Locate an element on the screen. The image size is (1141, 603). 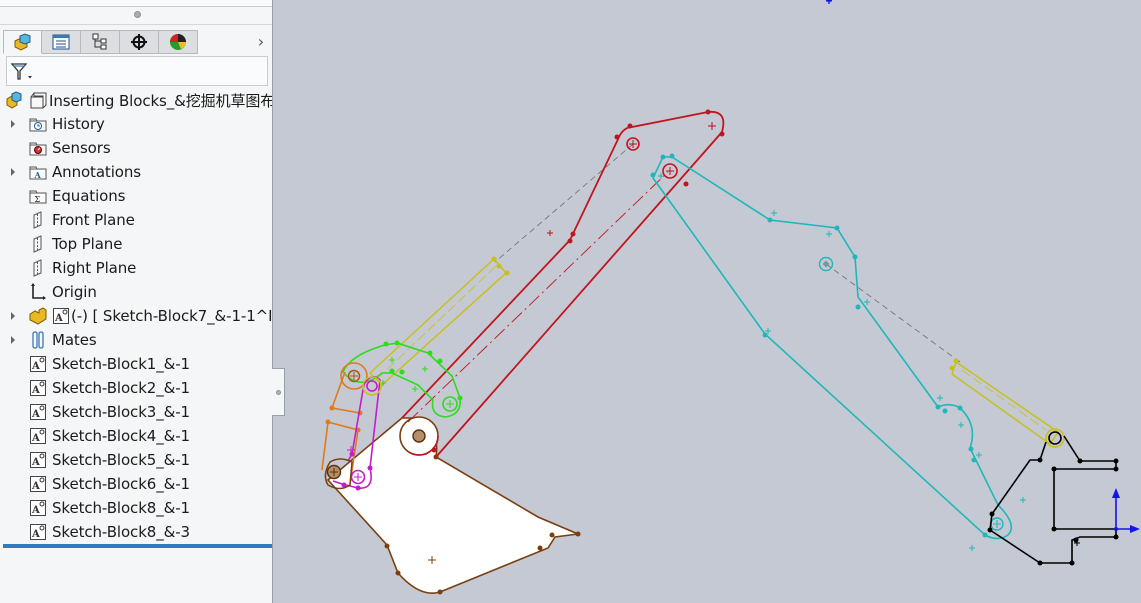
tree-item-sketch-block1-1: A Sketch-Block1_&-1 is located at coordinates (136, 364).